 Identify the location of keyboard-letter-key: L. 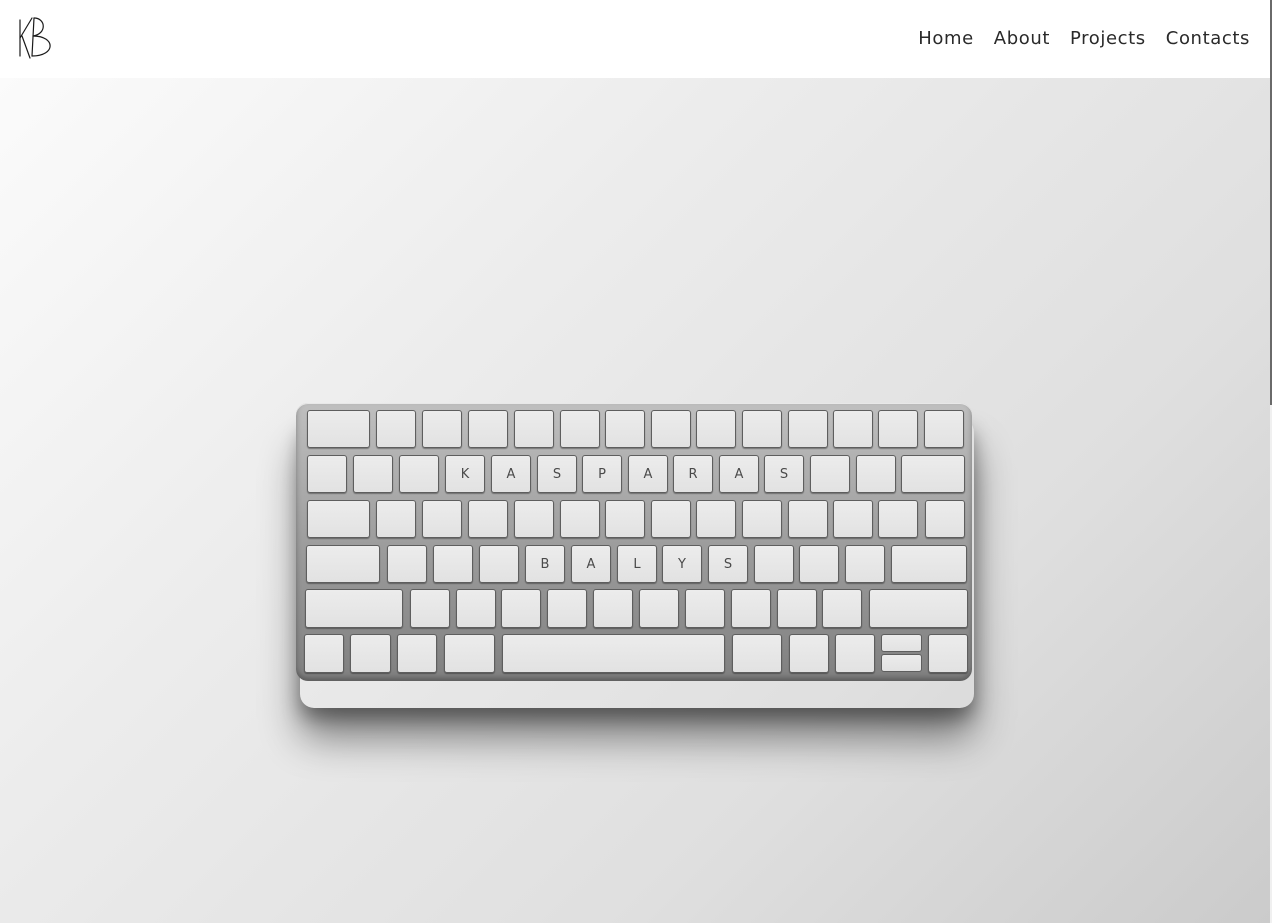
(637, 564).